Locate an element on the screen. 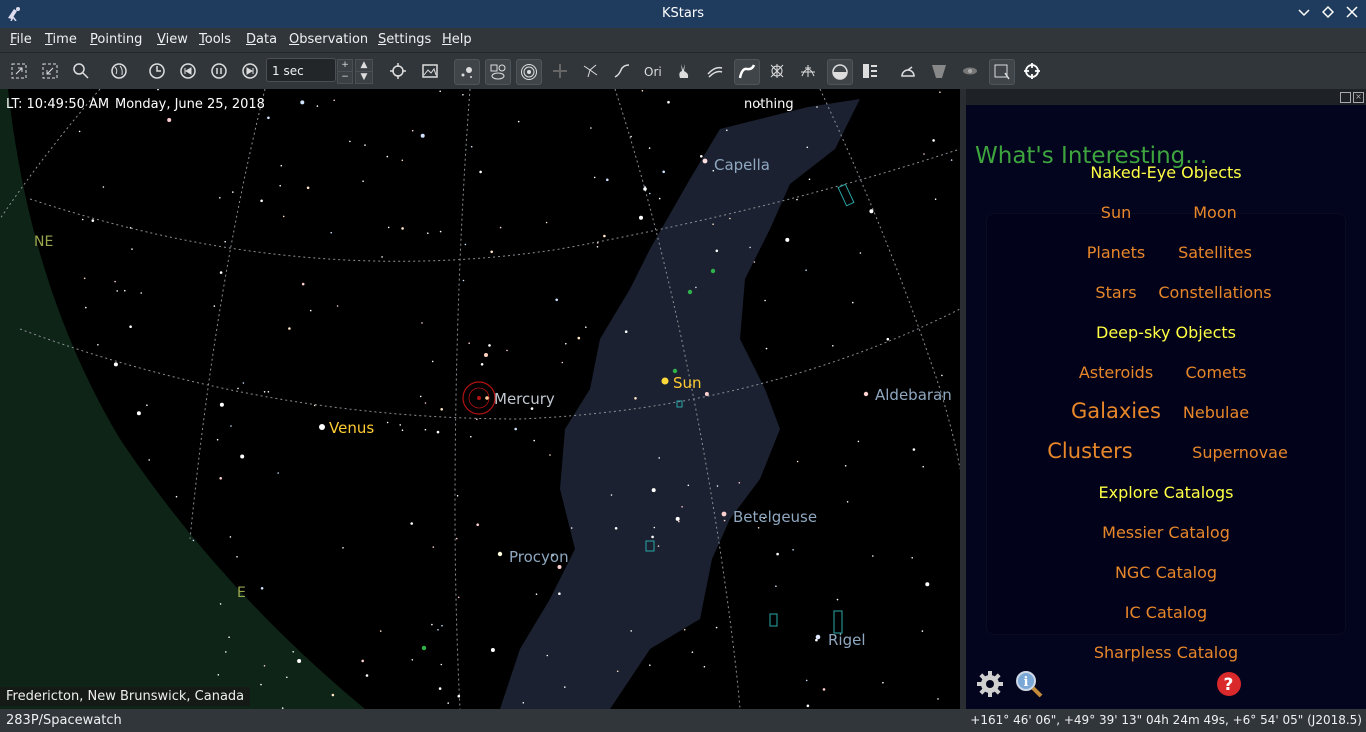 The width and height of the screenshot is (1366, 732). close-button is located at coordinates (1352, 14).